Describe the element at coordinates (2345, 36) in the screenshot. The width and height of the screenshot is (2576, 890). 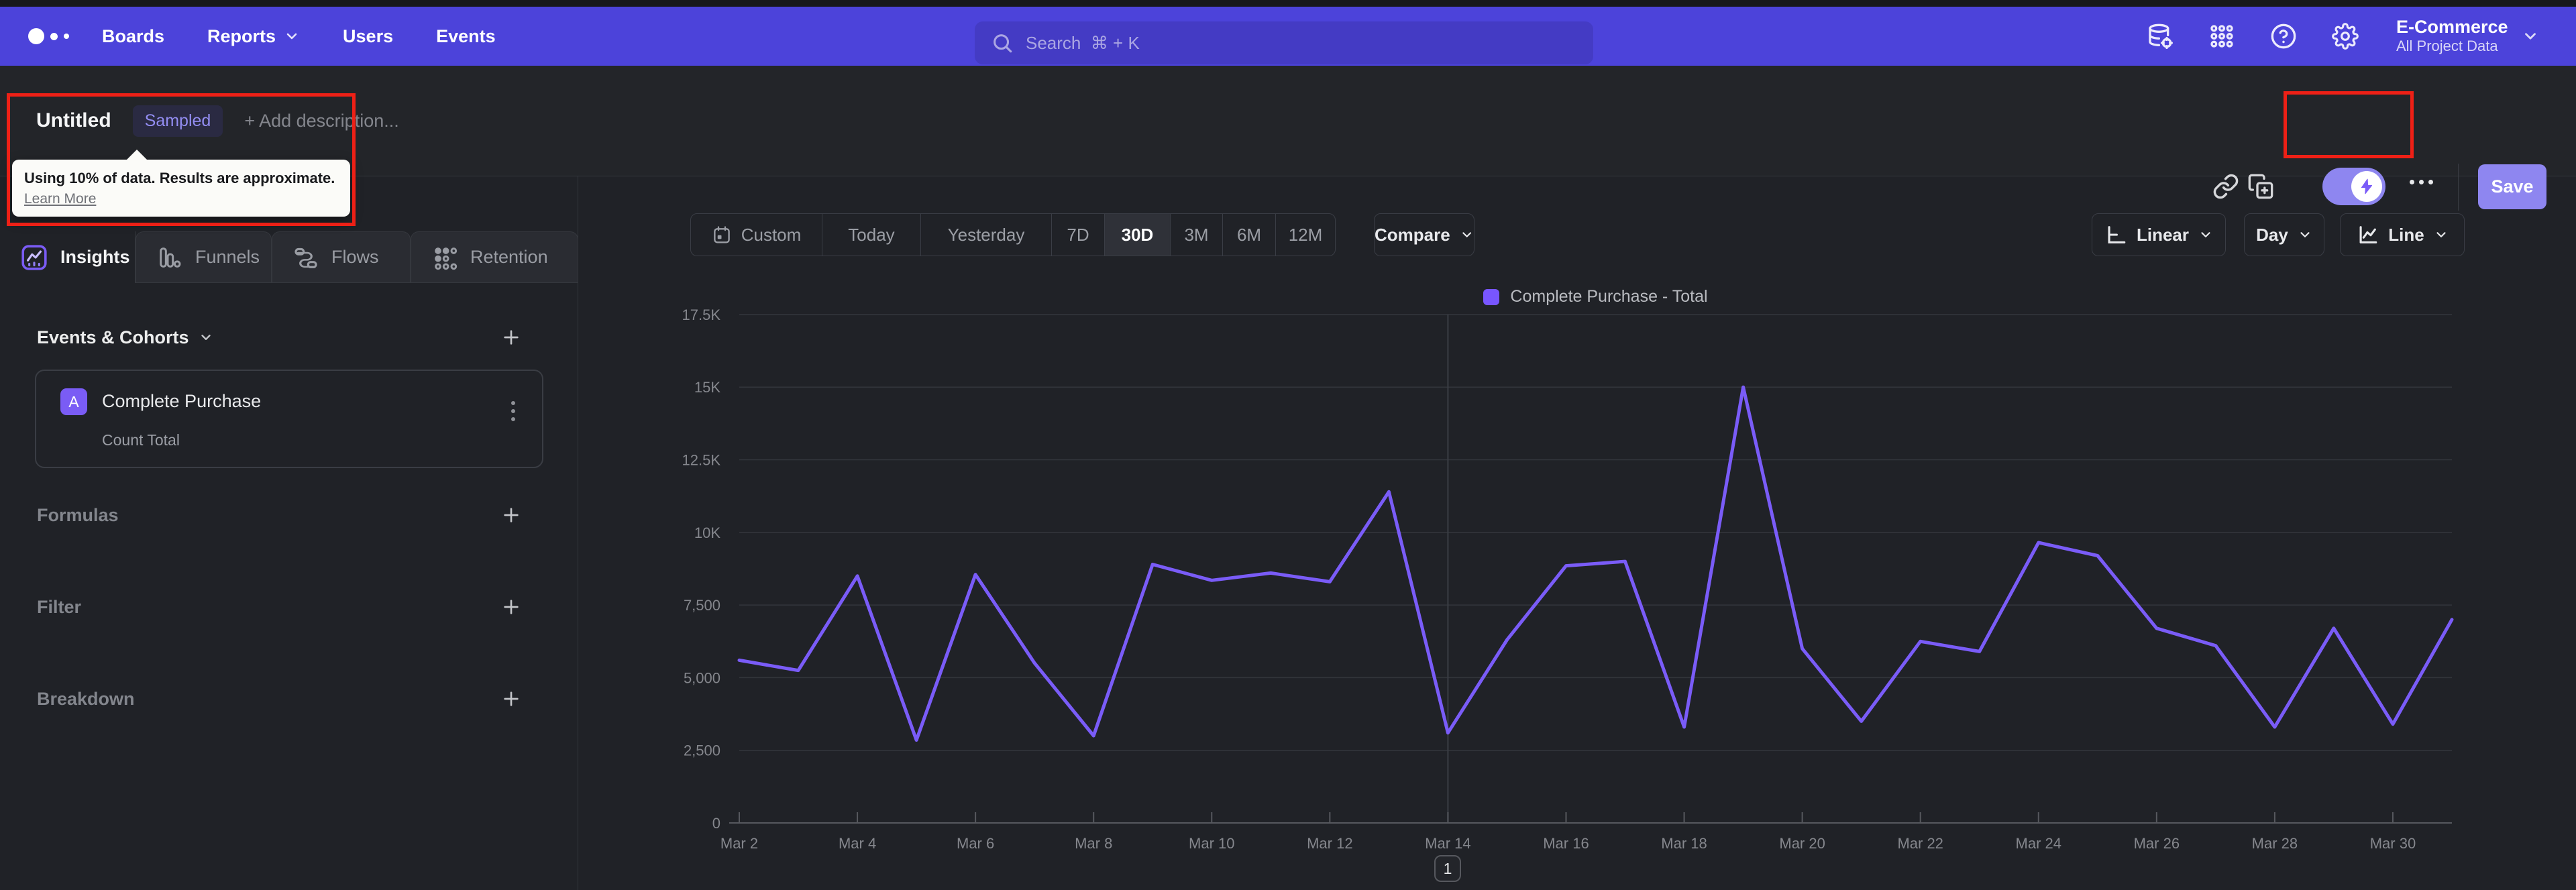
I see `settings-gear-icon` at that location.